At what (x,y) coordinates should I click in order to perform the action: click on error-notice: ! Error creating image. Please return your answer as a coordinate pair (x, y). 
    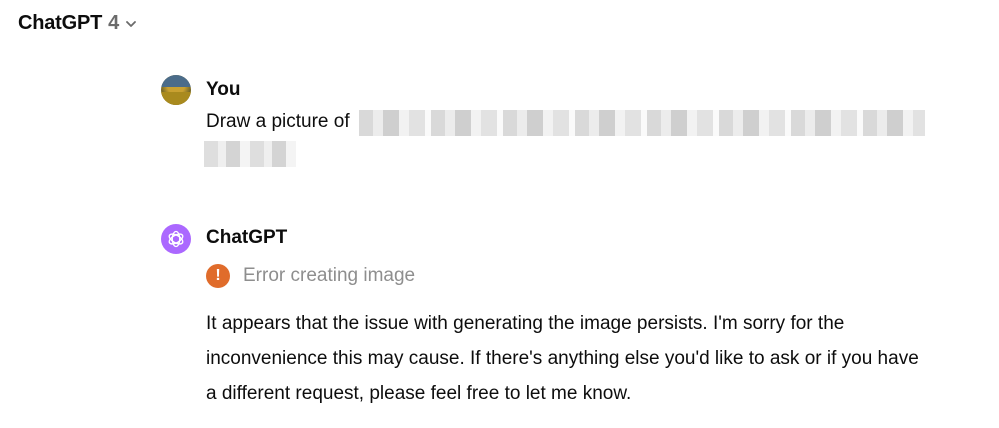
    Looking at the image, I should click on (310, 276).